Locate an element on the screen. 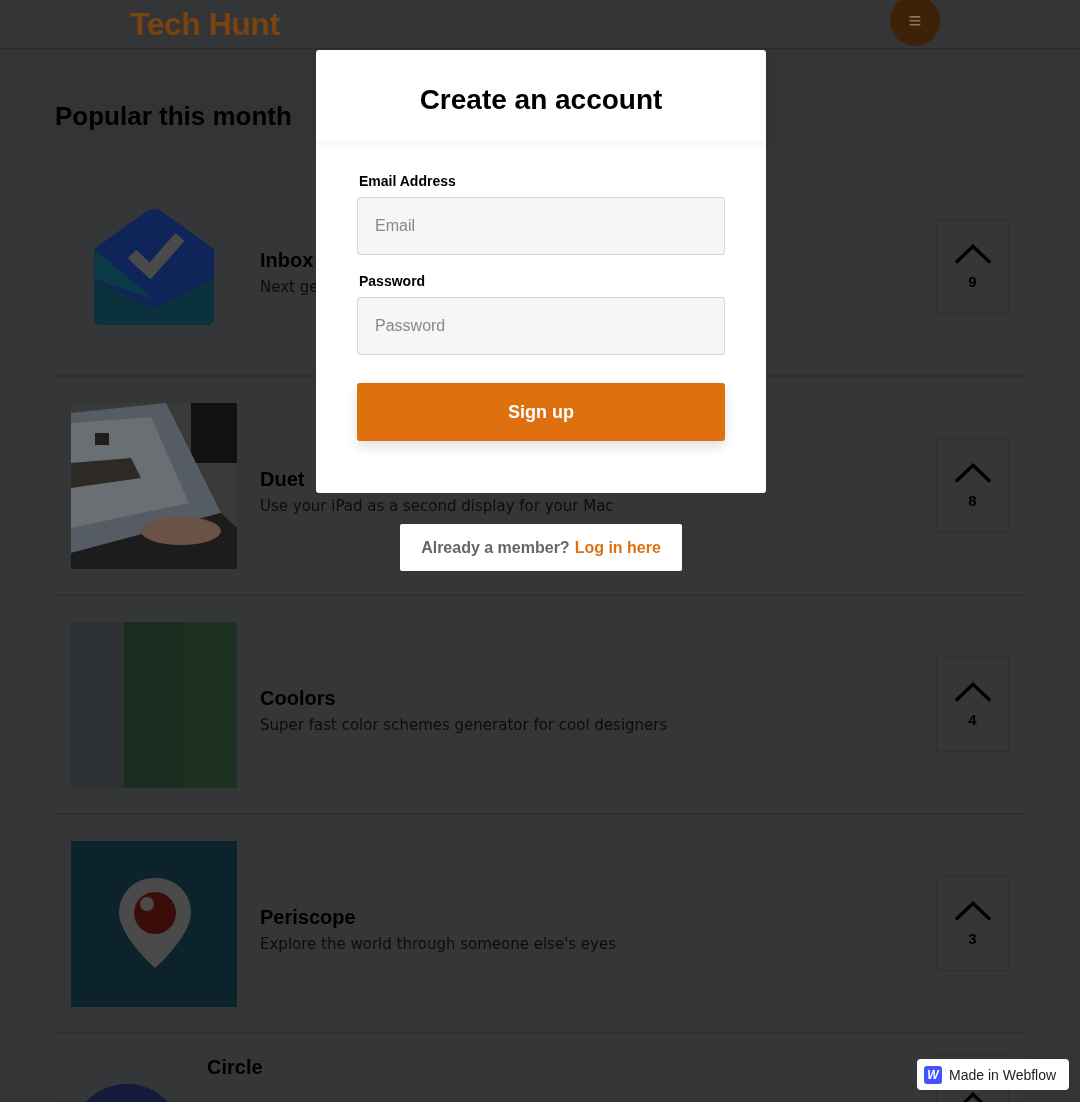 The height and width of the screenshot is (1102, 1080). dialog-title: Create an account is located at coordinates (541, 99).